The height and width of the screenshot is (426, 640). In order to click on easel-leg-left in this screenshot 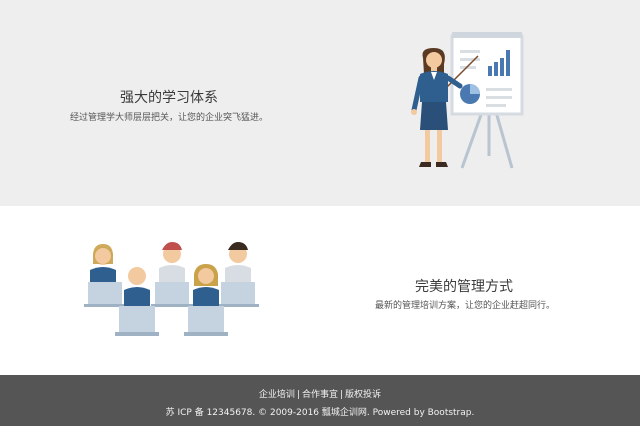, I will do `click(472, 140)`.